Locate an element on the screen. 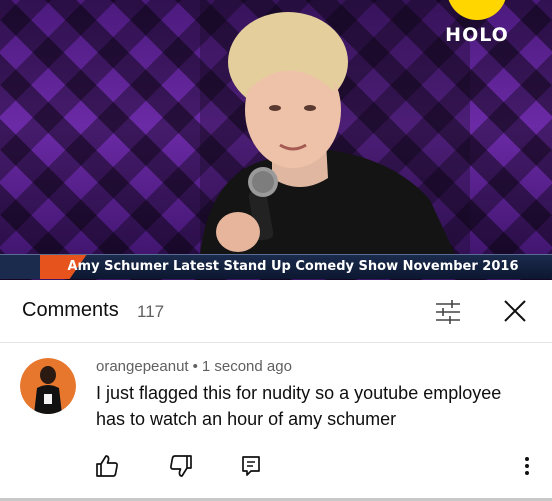  comment-meta: orangepeanut • 1 second ago is located at coordinates (194, 366).